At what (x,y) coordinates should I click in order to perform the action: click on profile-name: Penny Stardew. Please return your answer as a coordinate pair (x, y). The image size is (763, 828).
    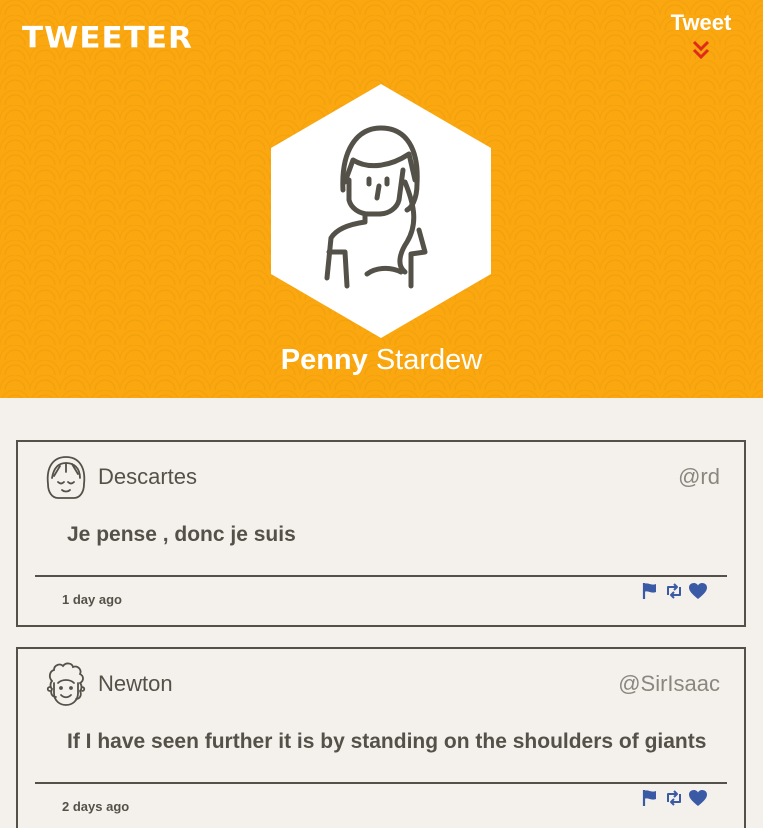
    Looking at the image, I should click on (381, 360).